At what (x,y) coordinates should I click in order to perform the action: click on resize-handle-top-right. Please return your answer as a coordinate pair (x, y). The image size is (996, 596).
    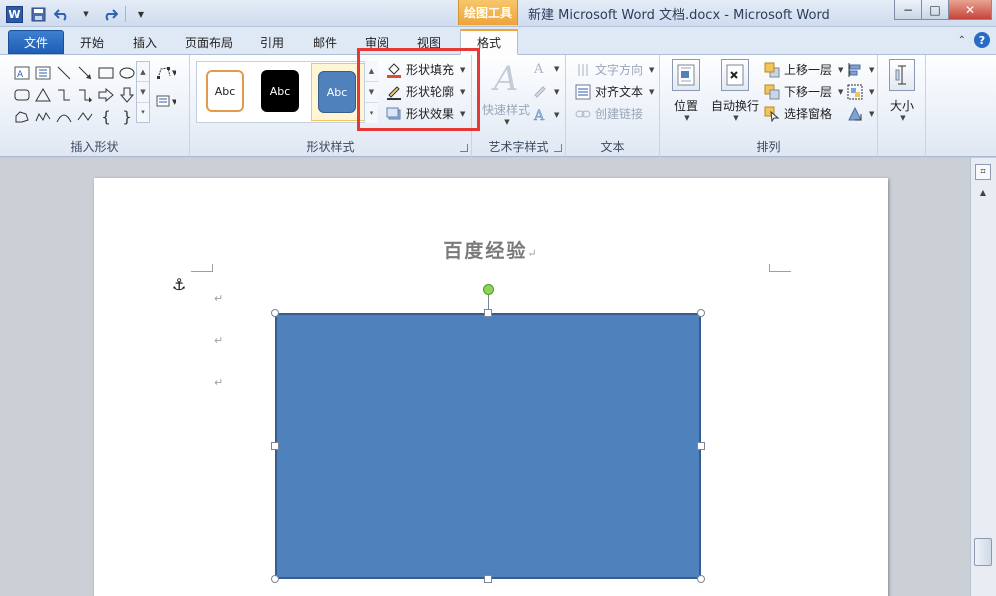
    Looking at the image, I should click on (701, 313).